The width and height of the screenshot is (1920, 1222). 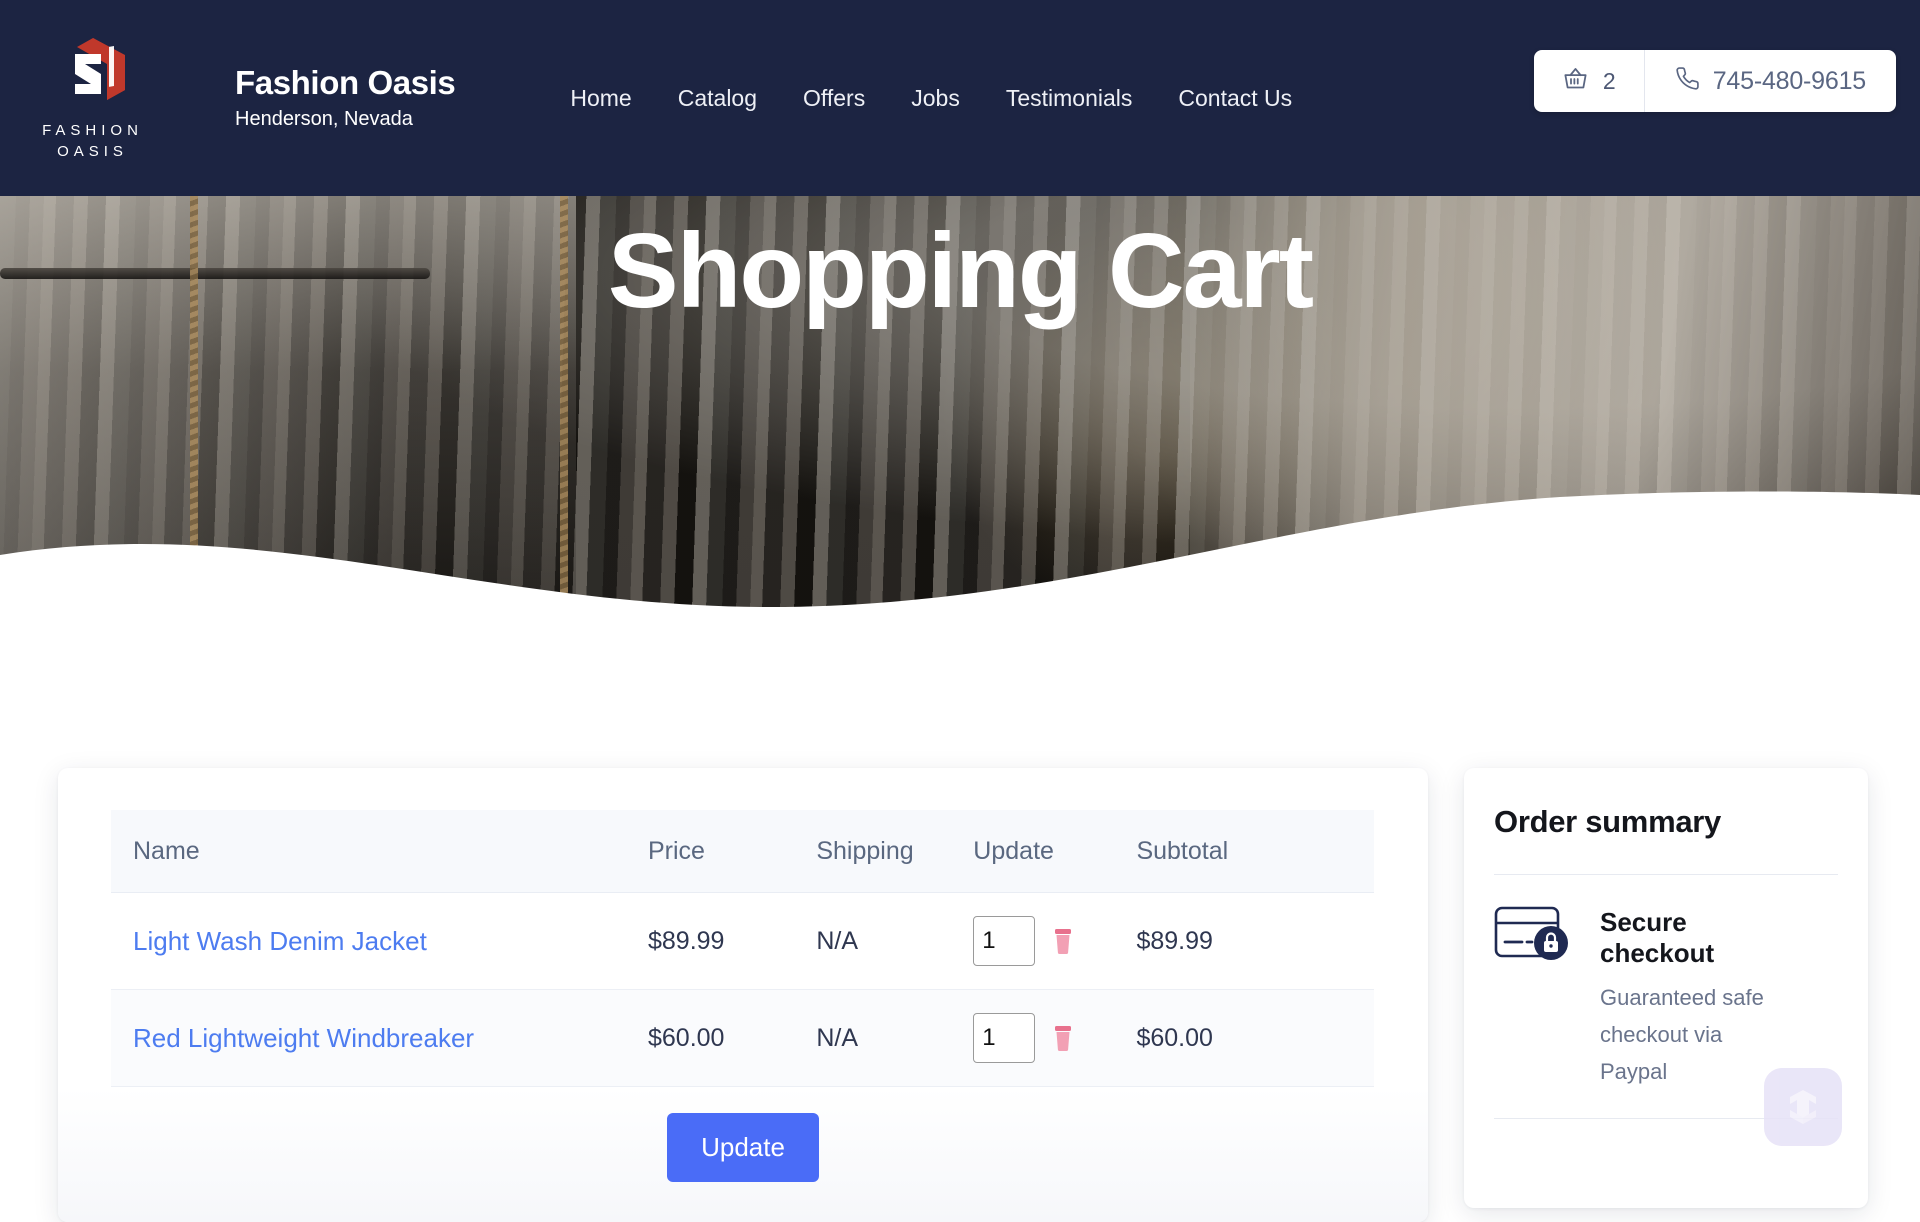 I want to click on column-header-price: Price, so click(x=732, y=851).